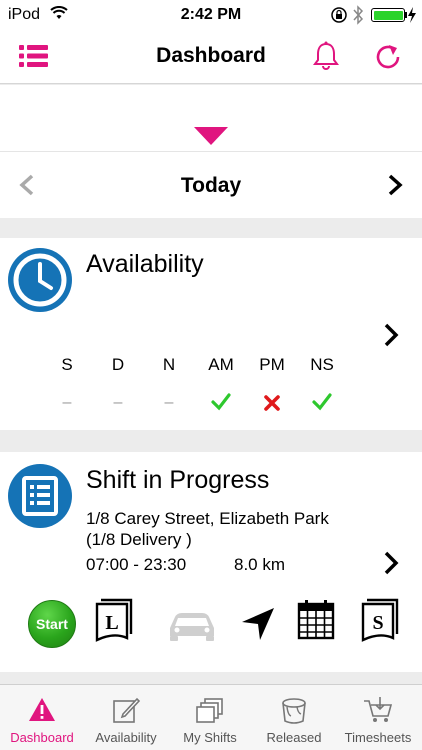 The image size is (422, 750). Describe the element at coordinates (169, 364) in the screenshot. I see `availability-col-label: N` at that location.